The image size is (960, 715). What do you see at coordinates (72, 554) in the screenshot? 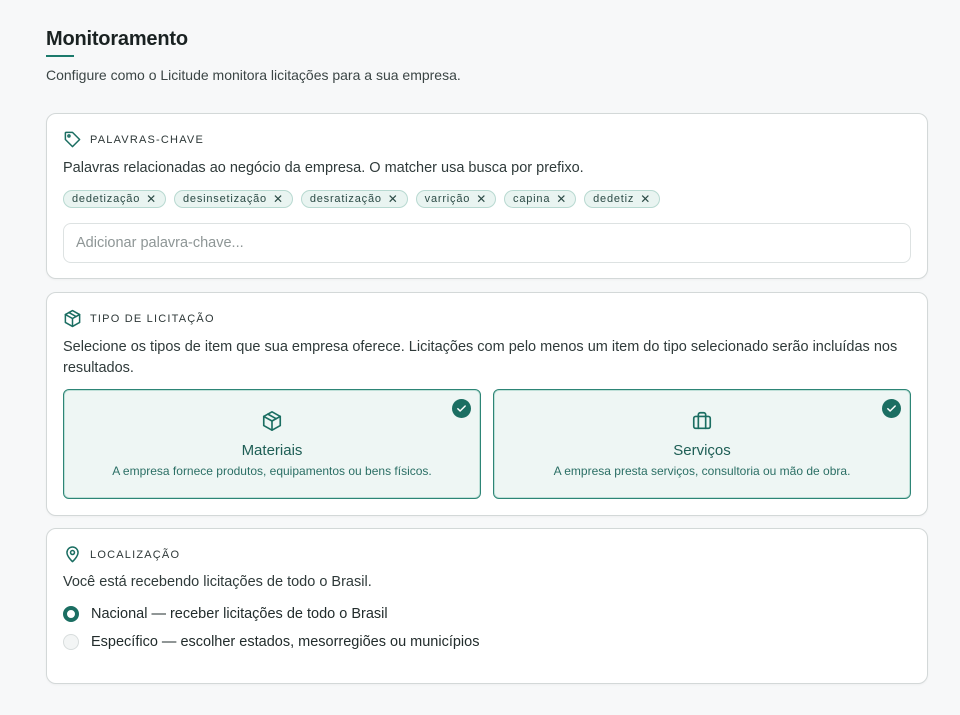
I see `map-pin-icon` at bounding box center [72, 554].